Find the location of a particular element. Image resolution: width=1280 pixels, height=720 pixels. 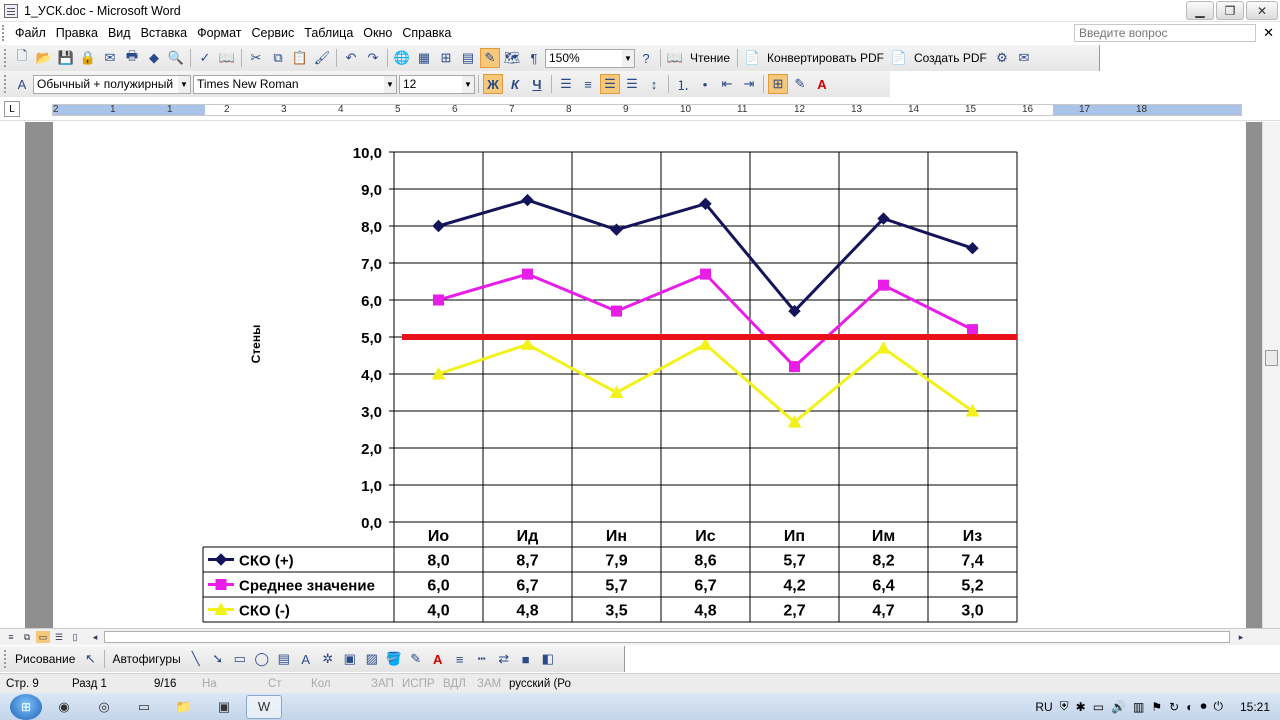

rectangle-tool-icon: ▭ is located at coordinates (240, 659).